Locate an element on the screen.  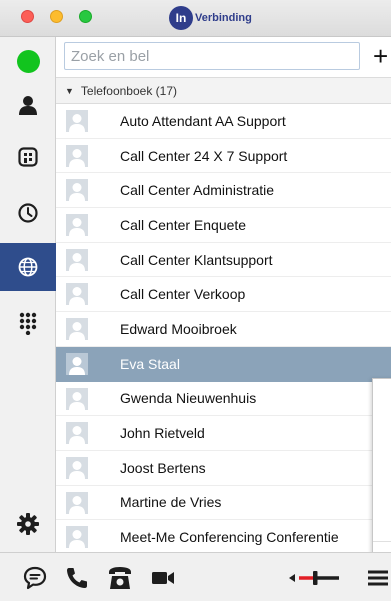
contact-name: John Rietveld is located at coordinates (162, 433).